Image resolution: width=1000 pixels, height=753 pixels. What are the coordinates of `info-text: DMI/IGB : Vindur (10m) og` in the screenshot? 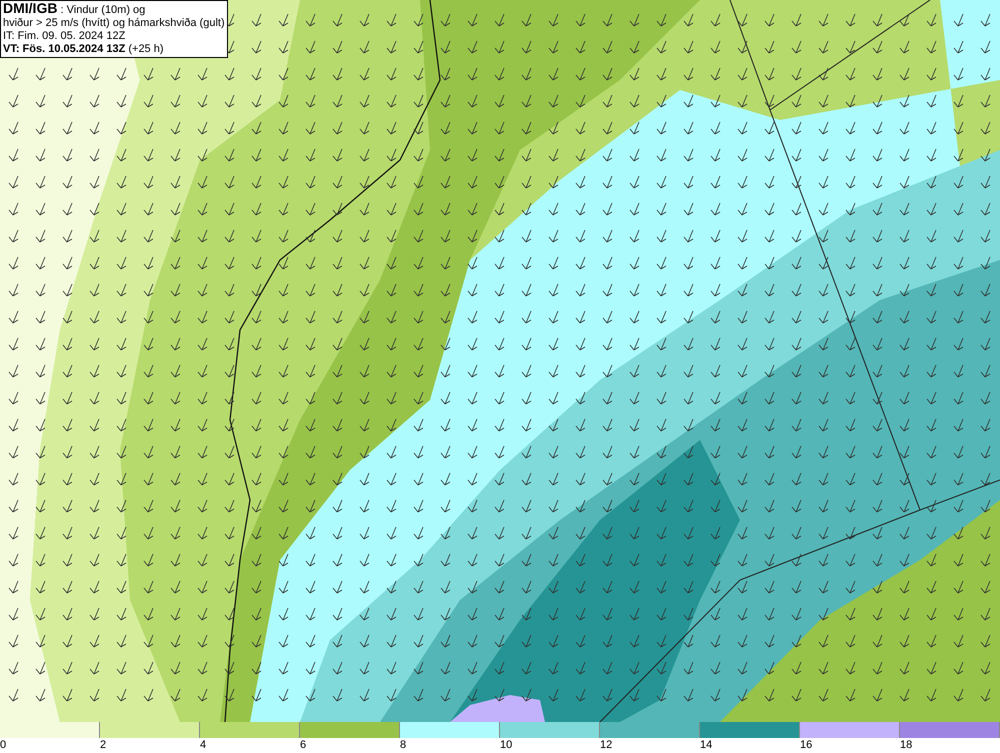 It's located at (74, 9).